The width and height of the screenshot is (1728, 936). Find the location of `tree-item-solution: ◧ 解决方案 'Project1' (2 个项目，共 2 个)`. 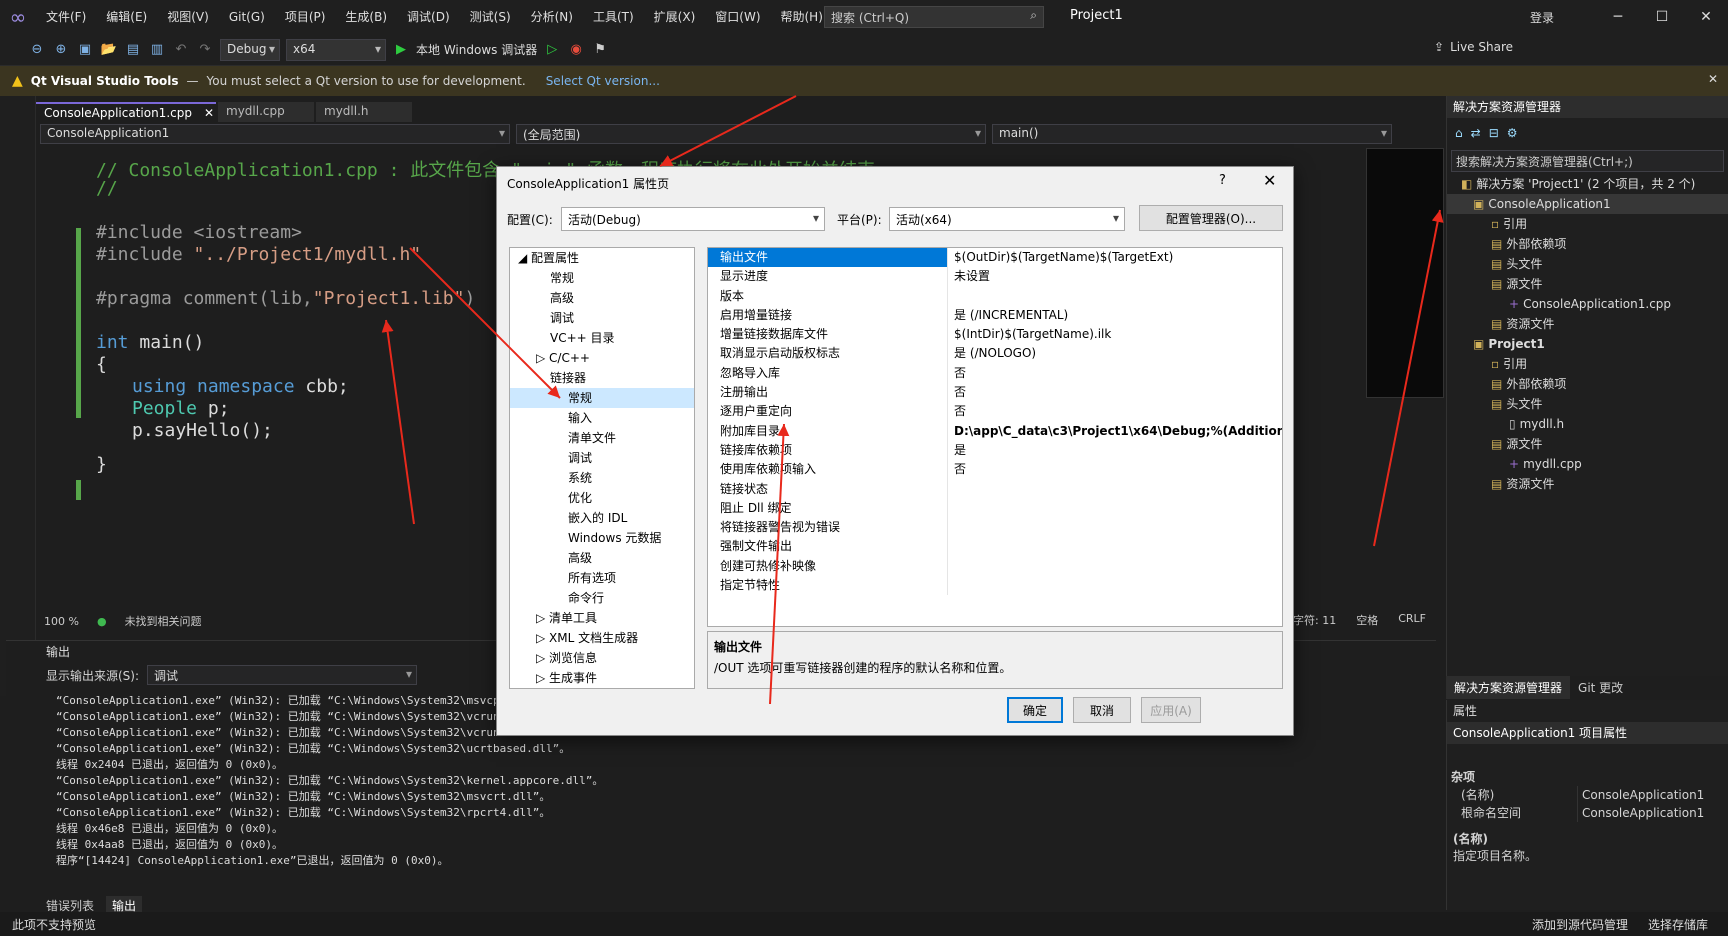

tree-item-solution: ◧ 解决方案 'Project1' (2 个项目，共 2 个) is located at coordinates (1587, 184).